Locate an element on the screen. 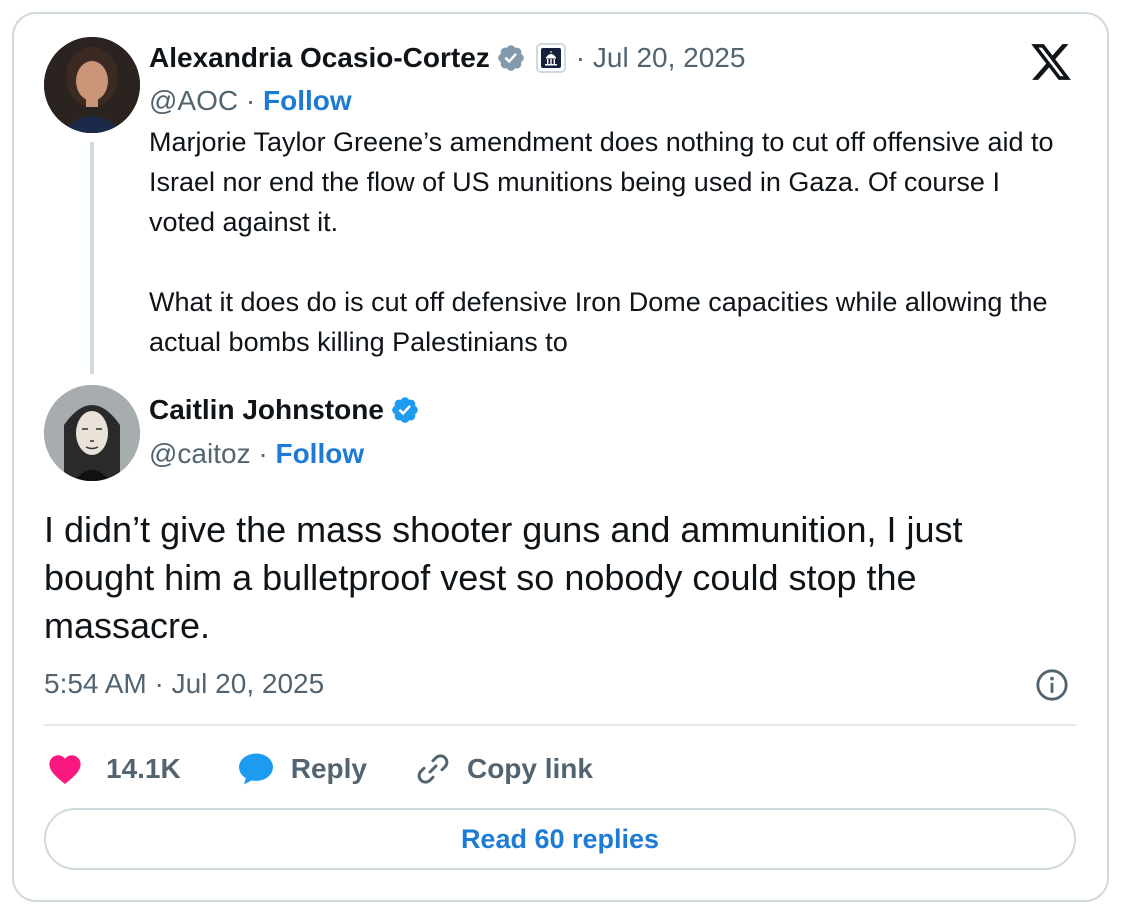  action-bar: 14.1K Reply Copy link is located at coordinates (318, 769).